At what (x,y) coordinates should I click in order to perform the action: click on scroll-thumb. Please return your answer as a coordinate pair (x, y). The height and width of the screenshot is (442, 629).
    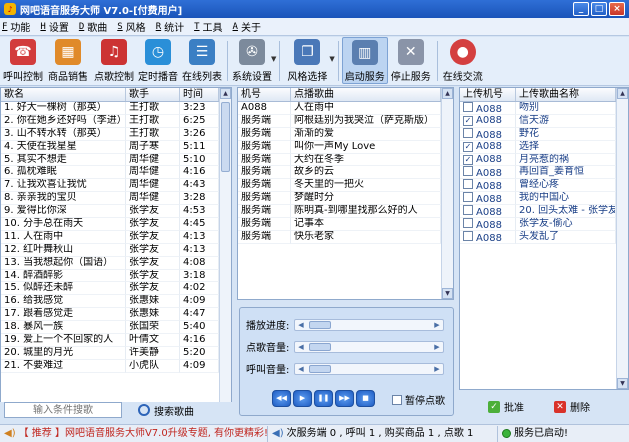
    Looking at the image, I should click on (225, 137).